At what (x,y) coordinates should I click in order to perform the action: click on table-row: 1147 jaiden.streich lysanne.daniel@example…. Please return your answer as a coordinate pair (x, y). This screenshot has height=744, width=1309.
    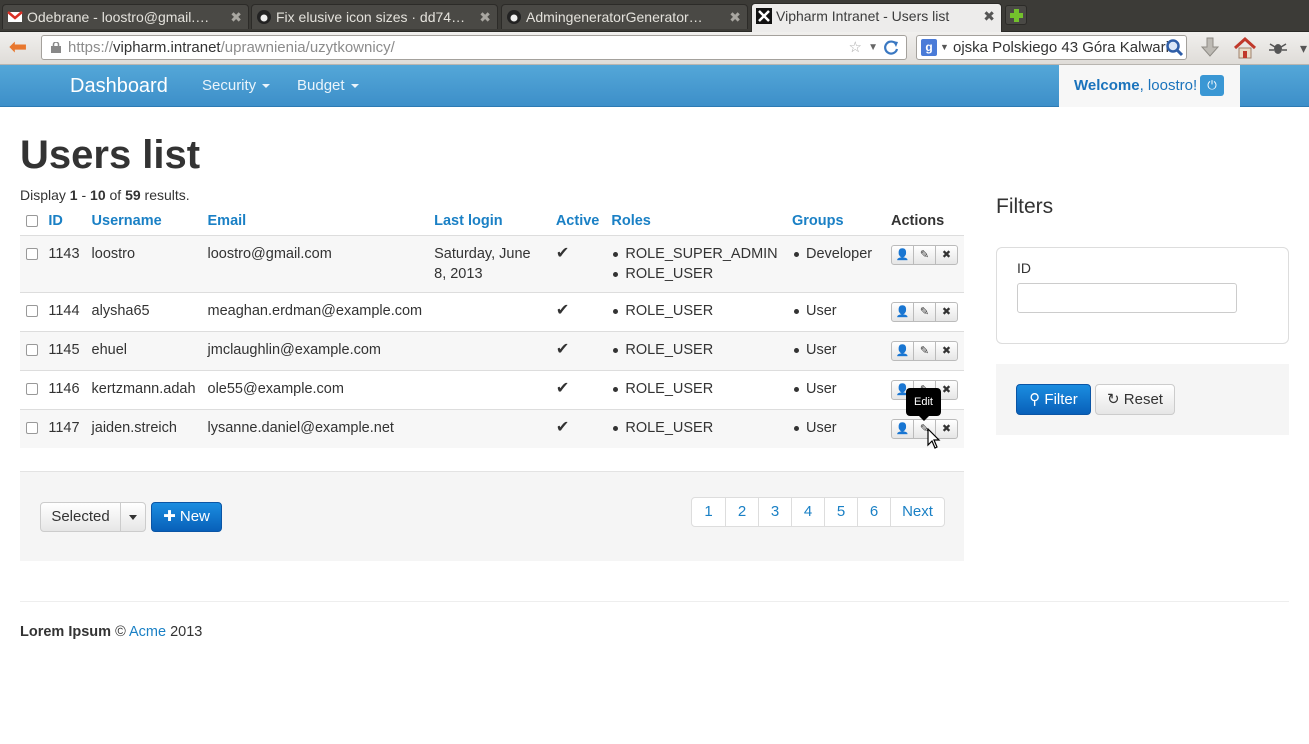
    Looking at the image, I should click on (492, 428).